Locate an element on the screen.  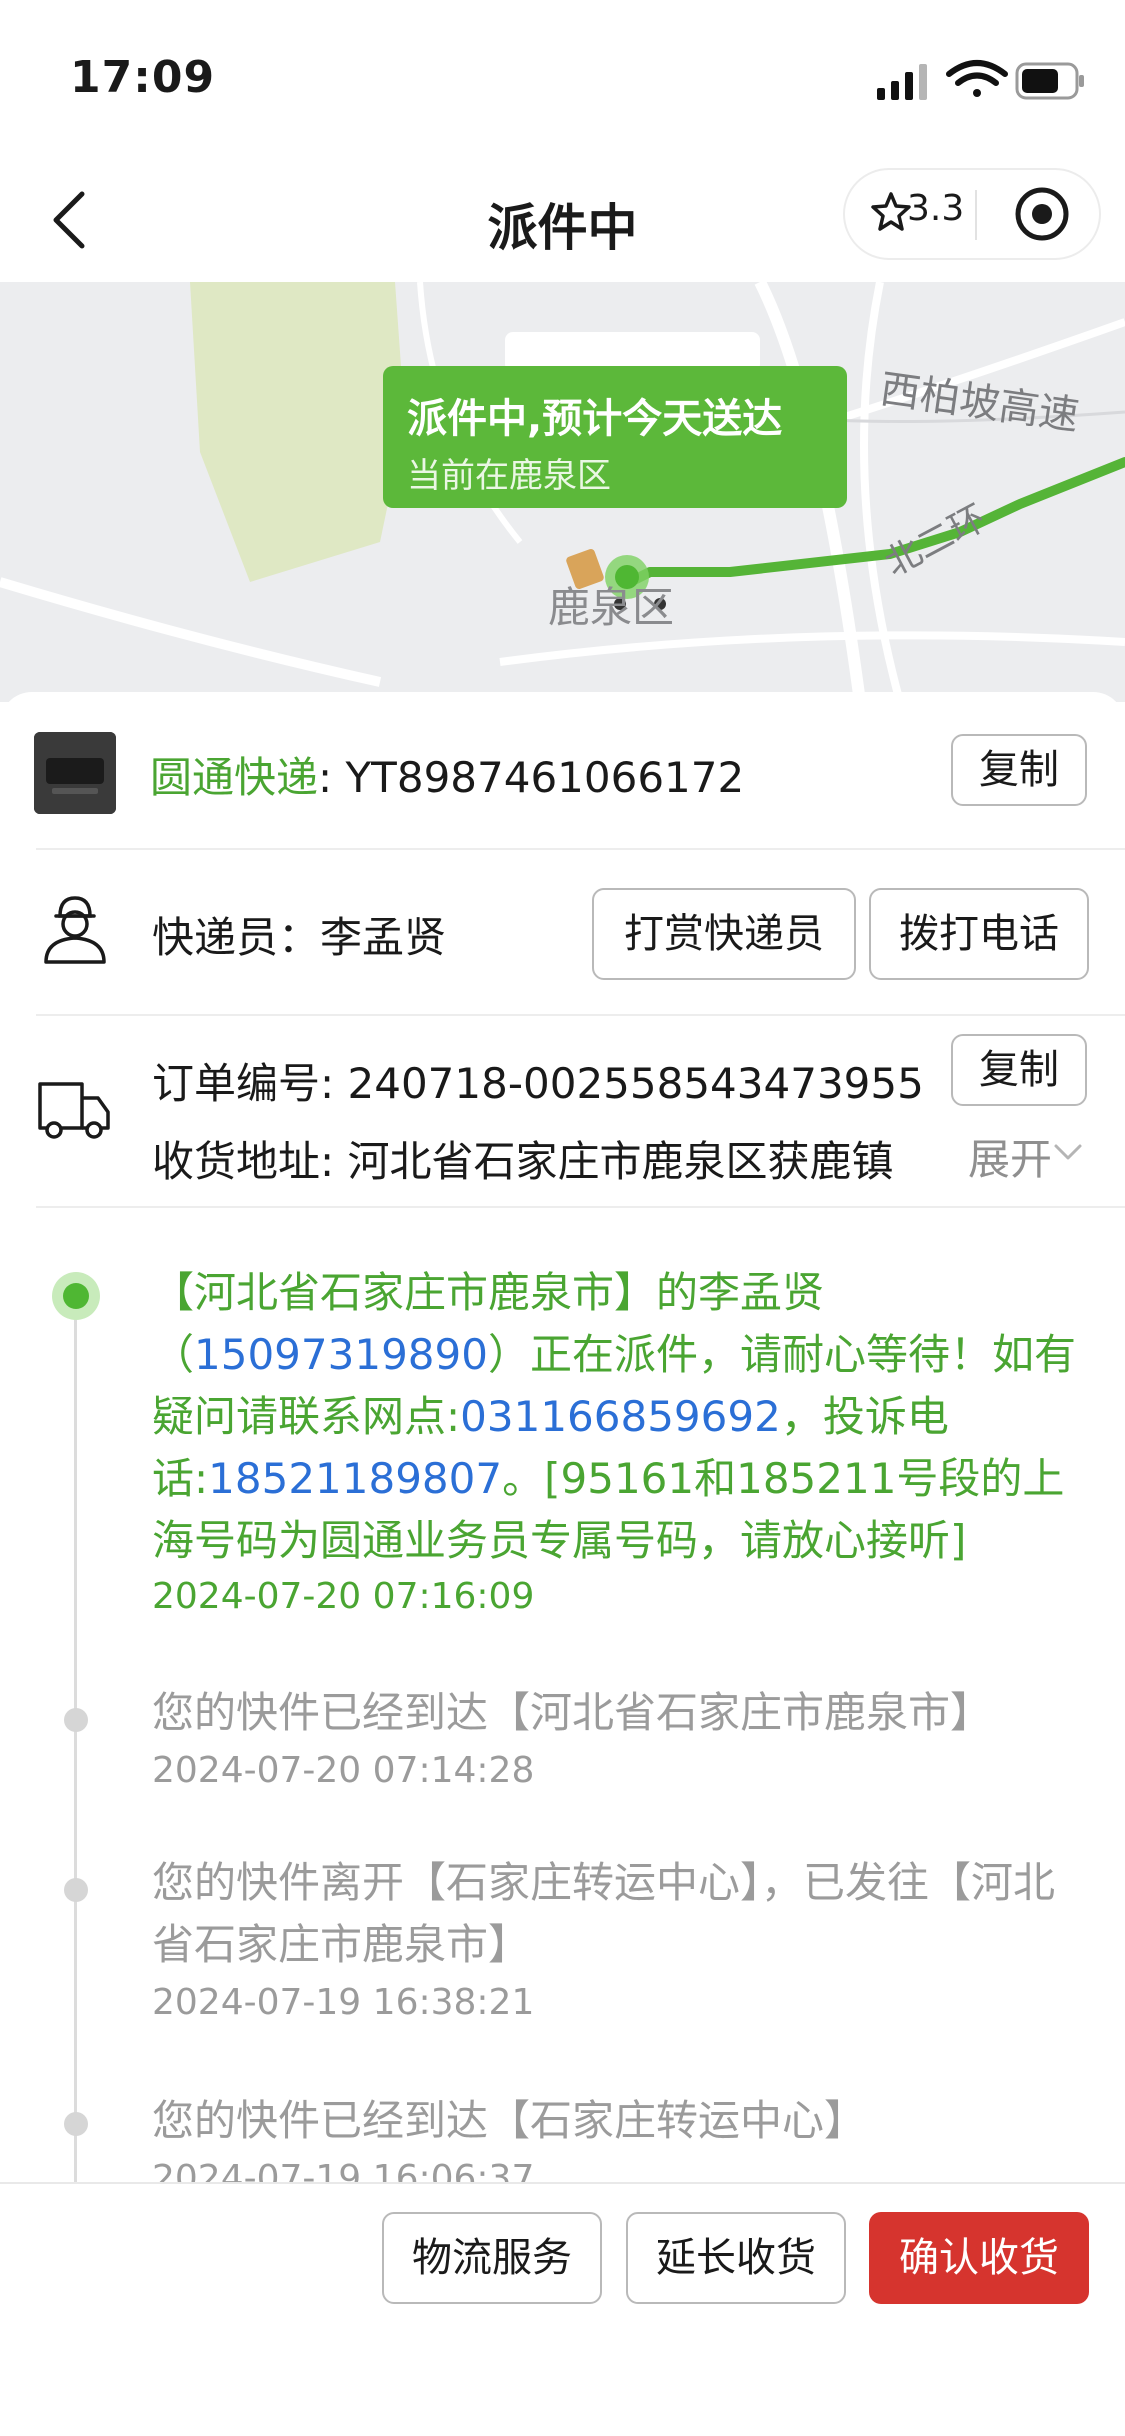
bottom-action-bar: 物流服务 延长收货 确认收货 is located at coordinates (562, 2309).